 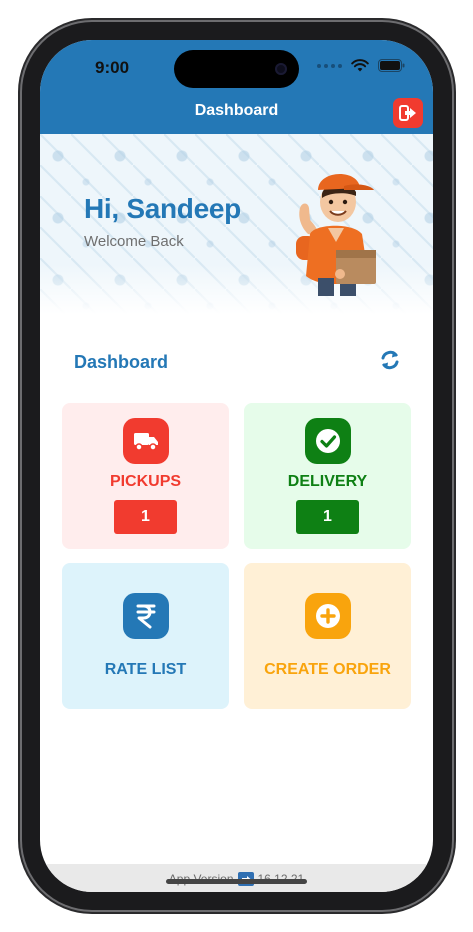 I want to click on rupee-icon, so click(x=146, y=616).